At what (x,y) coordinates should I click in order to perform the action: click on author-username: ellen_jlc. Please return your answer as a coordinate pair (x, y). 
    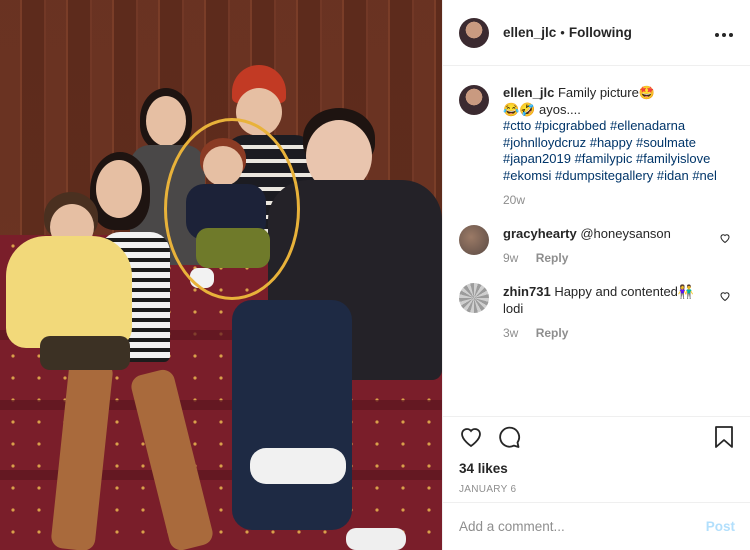
    Looking at the image, I should click on (529, 32).